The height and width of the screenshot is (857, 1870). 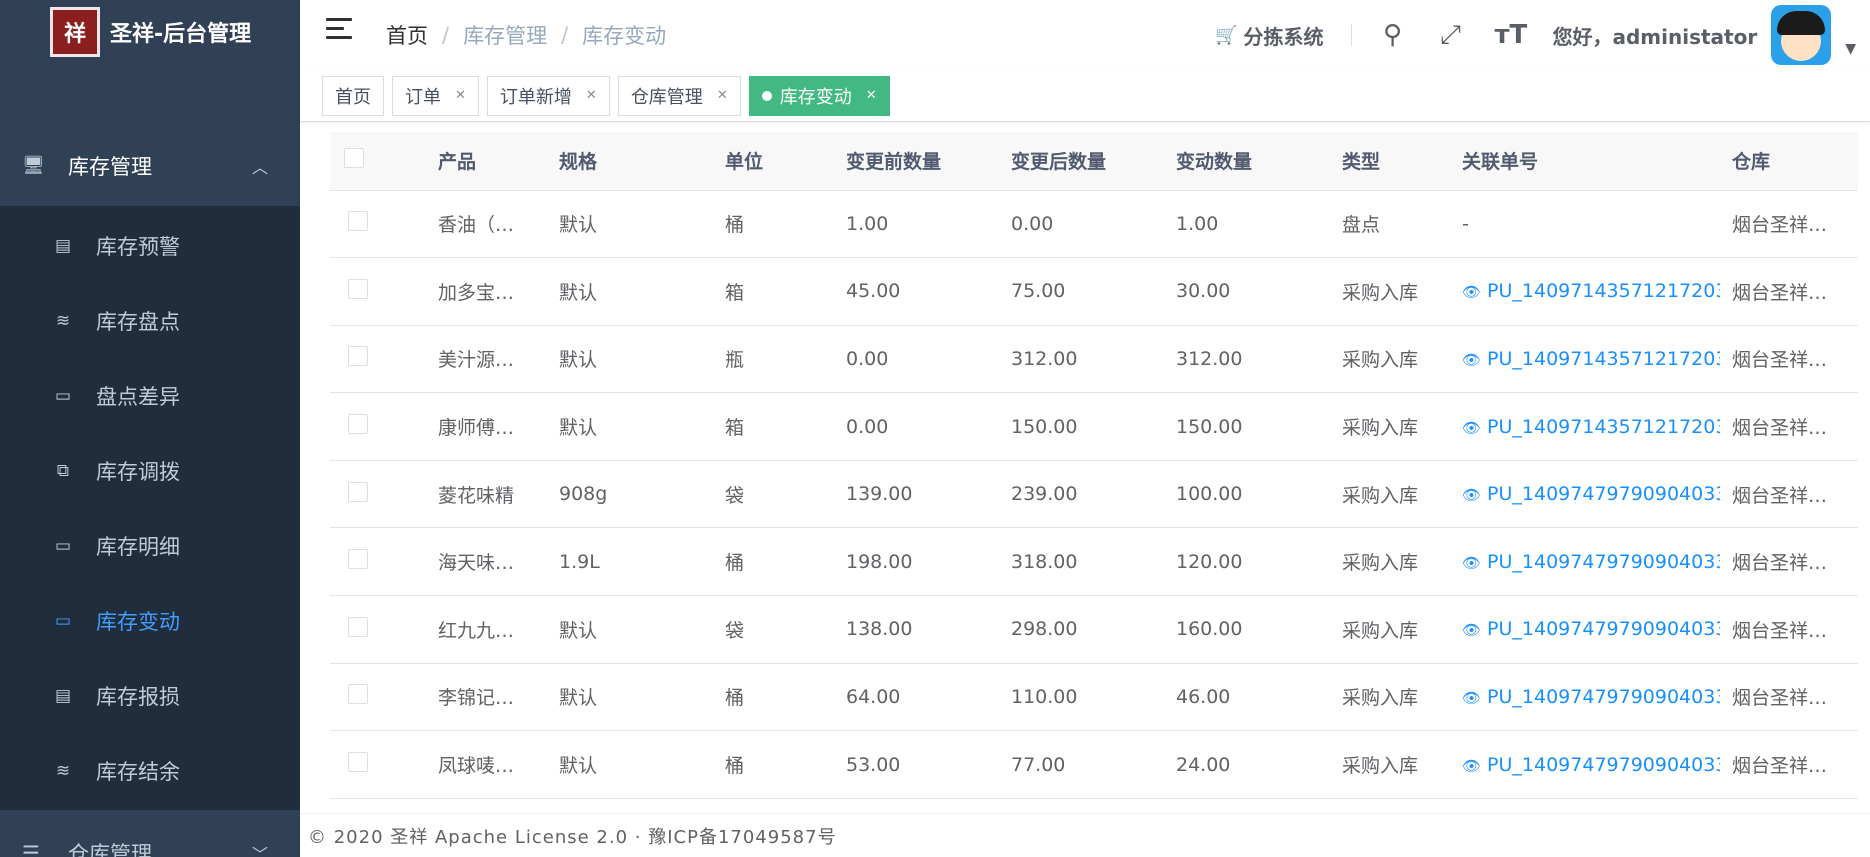 I want to click on table-header: 产品 规格 单位 变更前数量 变更后数量 变动数量 类型 关联单号 仓库, so click(x=1094, y=161).